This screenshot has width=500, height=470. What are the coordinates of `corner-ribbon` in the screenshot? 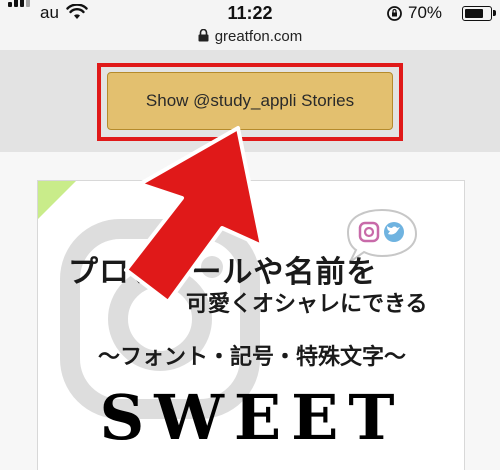 It's located at (57, 200).